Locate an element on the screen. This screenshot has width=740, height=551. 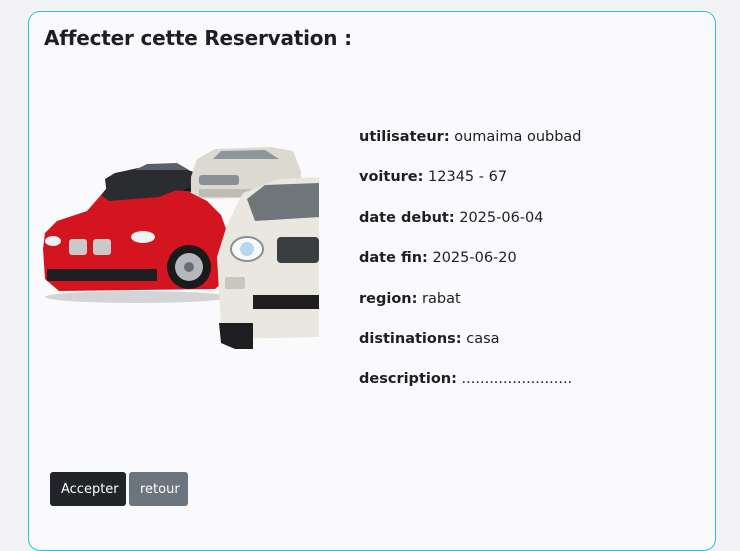
detail-row-user: utilisateur: oumaima oubbad is located at coordinates (524, 149).